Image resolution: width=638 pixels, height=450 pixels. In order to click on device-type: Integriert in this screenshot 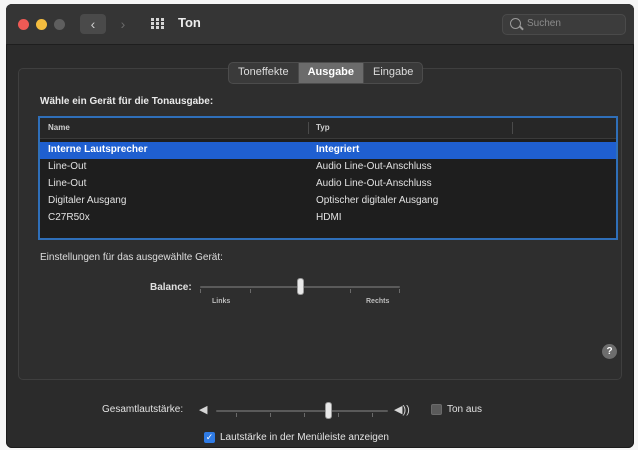, I will do `click(338, 149)`.